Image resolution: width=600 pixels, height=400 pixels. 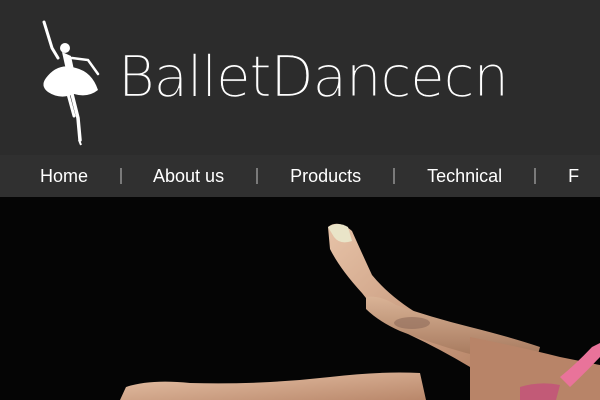 I want to click on nav-item-f: F, so click(x=573, y=176).